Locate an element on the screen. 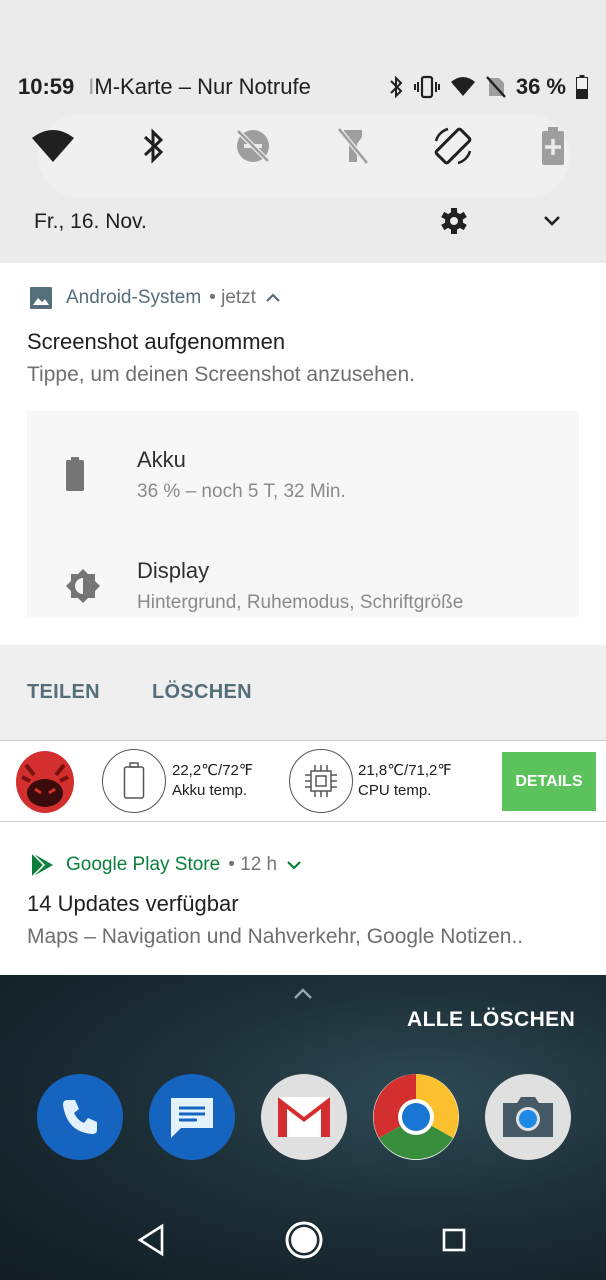  wifi-icon is located at coordinates (53, 146).